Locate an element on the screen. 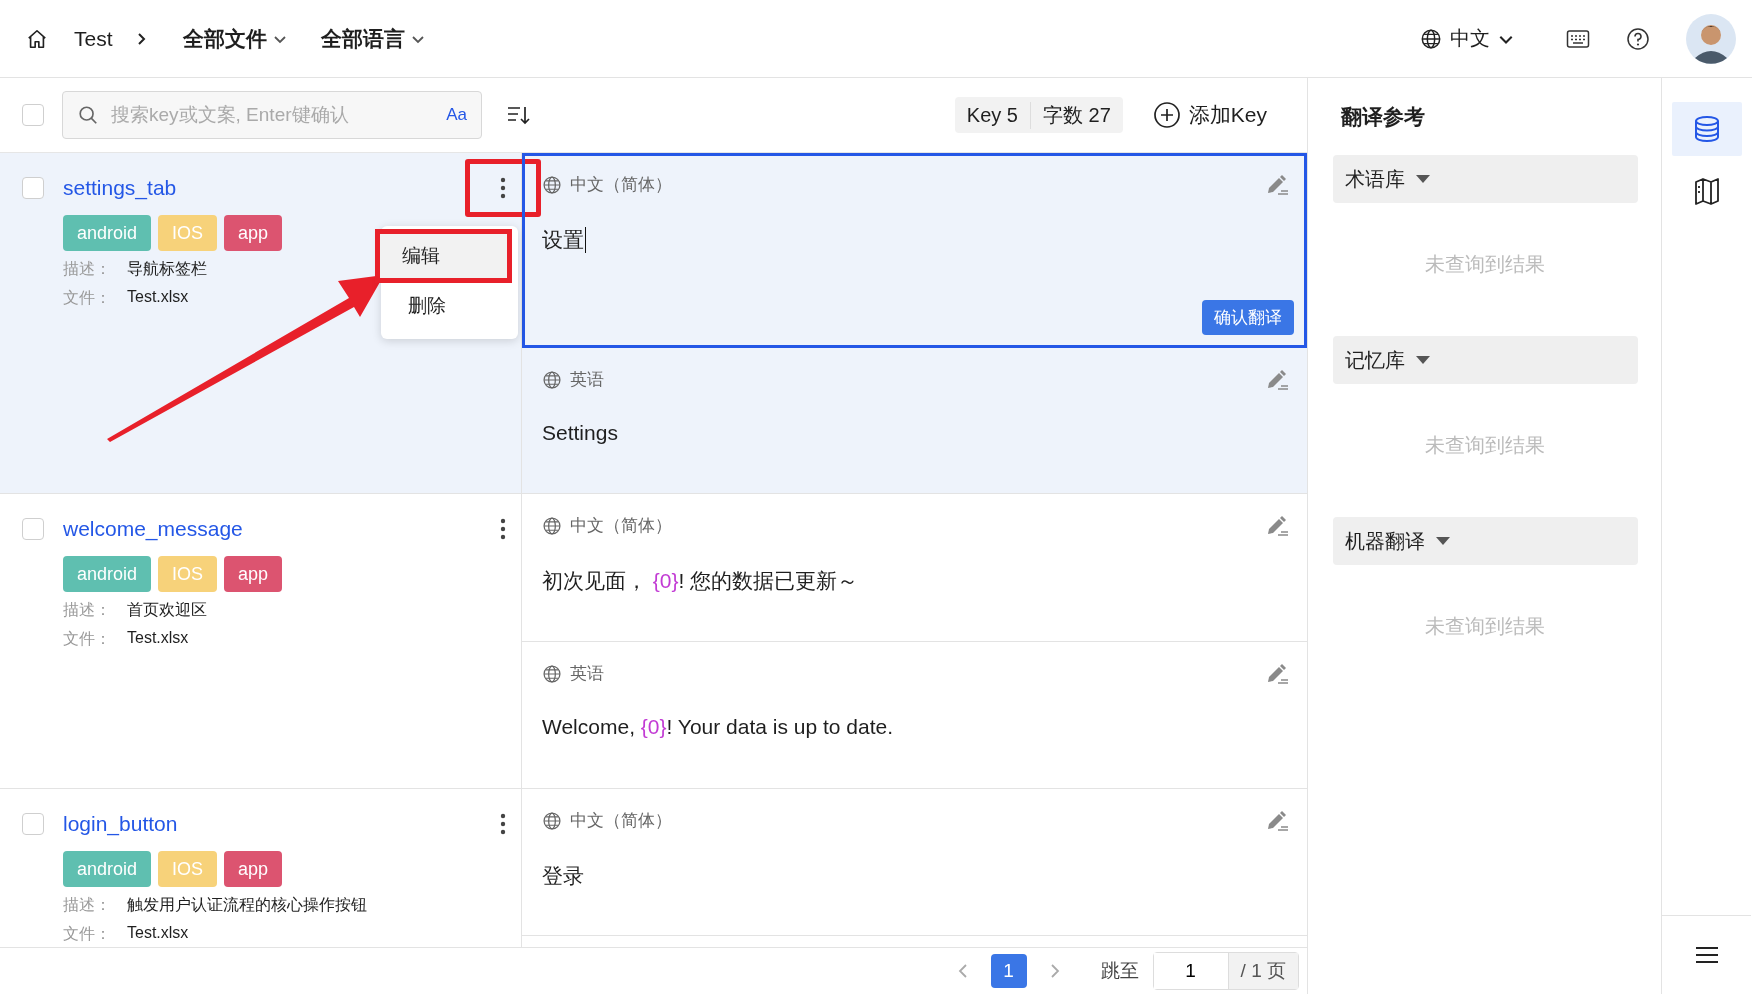 This screenshot has width=1752, height=994. description-text: 触发用户认证流程的核心操作按钮 is located at coordinates (247, 905).